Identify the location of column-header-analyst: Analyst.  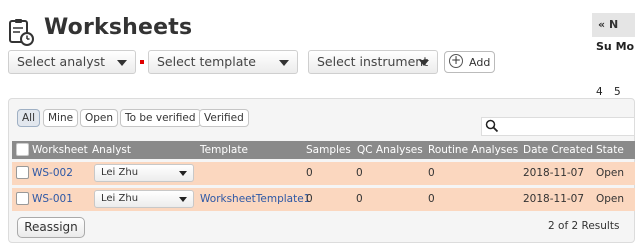
(111, 150).